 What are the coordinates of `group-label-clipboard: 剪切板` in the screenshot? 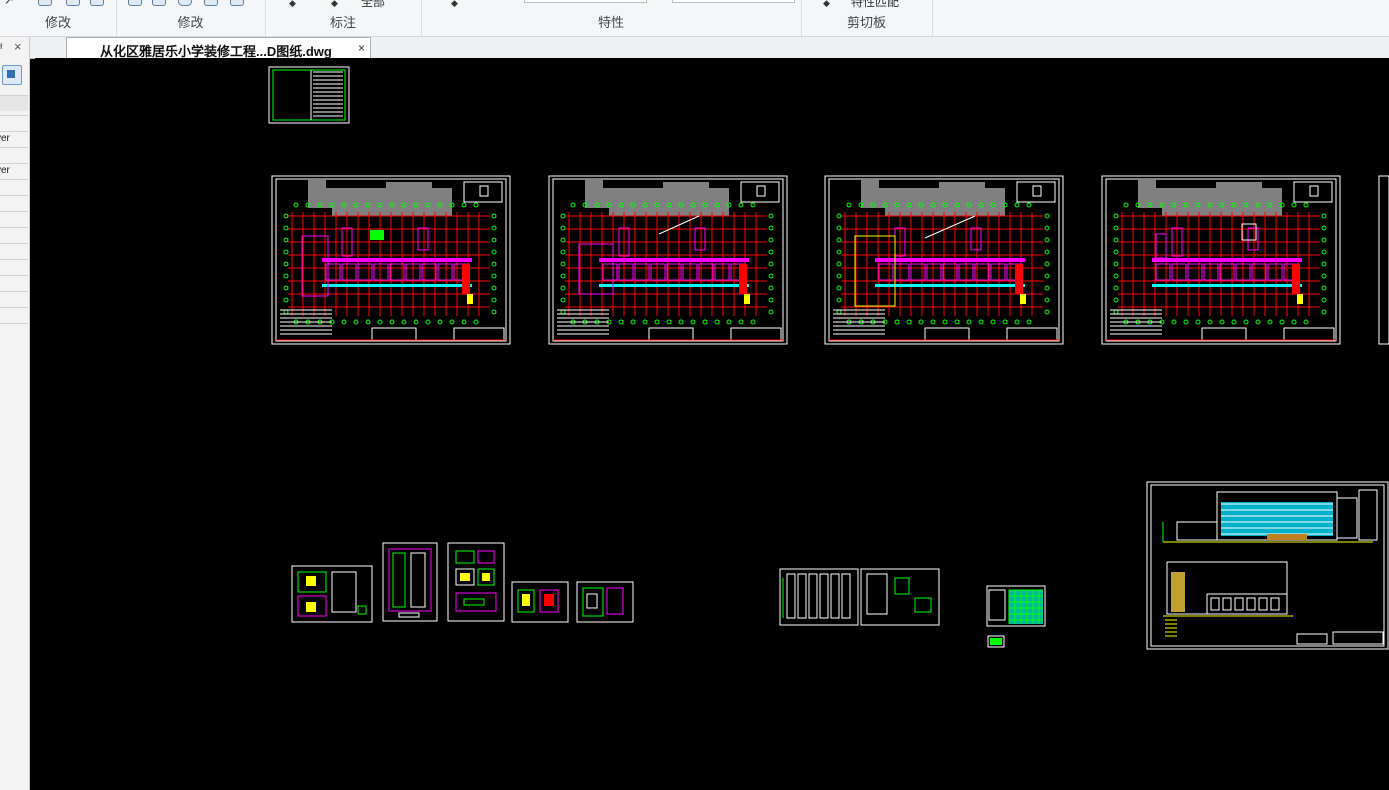 It's located at (866, 22).